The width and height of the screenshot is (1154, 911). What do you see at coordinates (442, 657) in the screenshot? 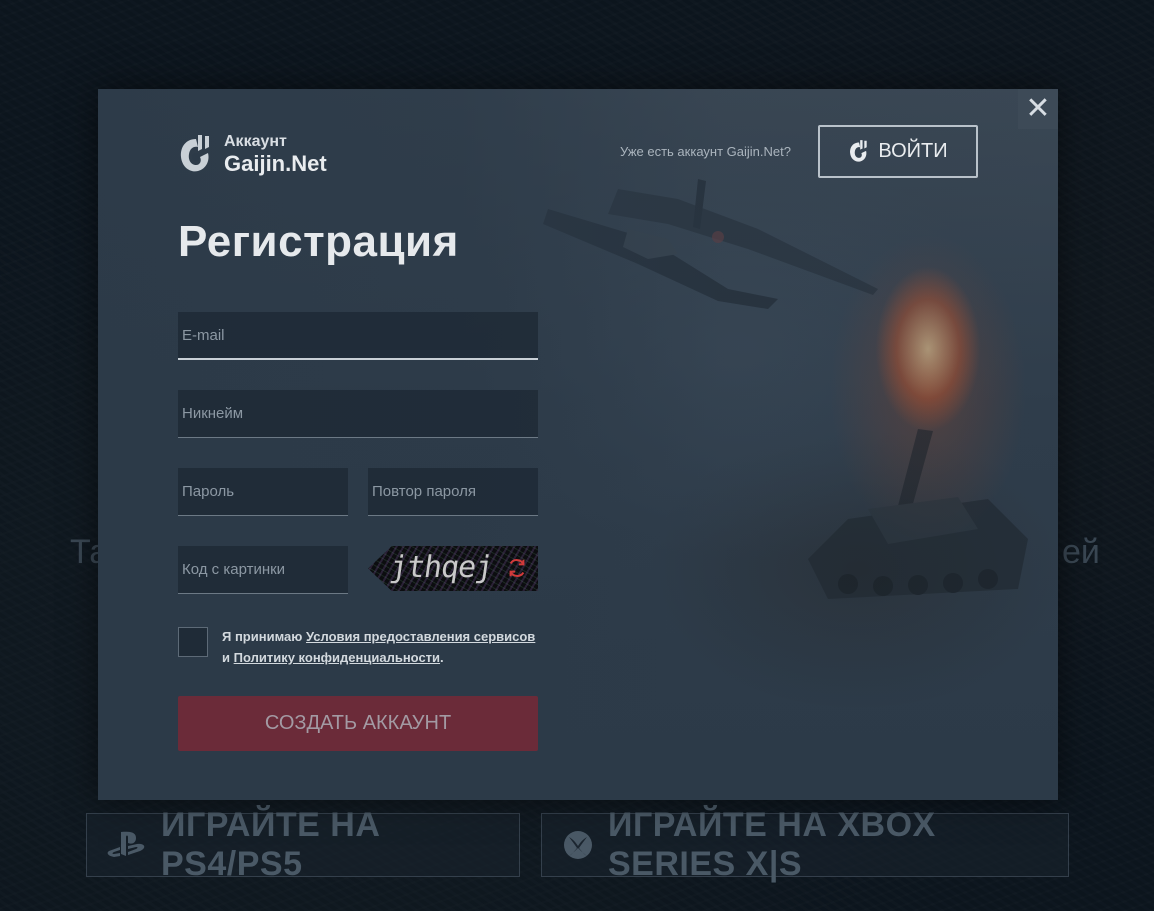
I see `terms-suffix: .` at bounding box center [442, 657].